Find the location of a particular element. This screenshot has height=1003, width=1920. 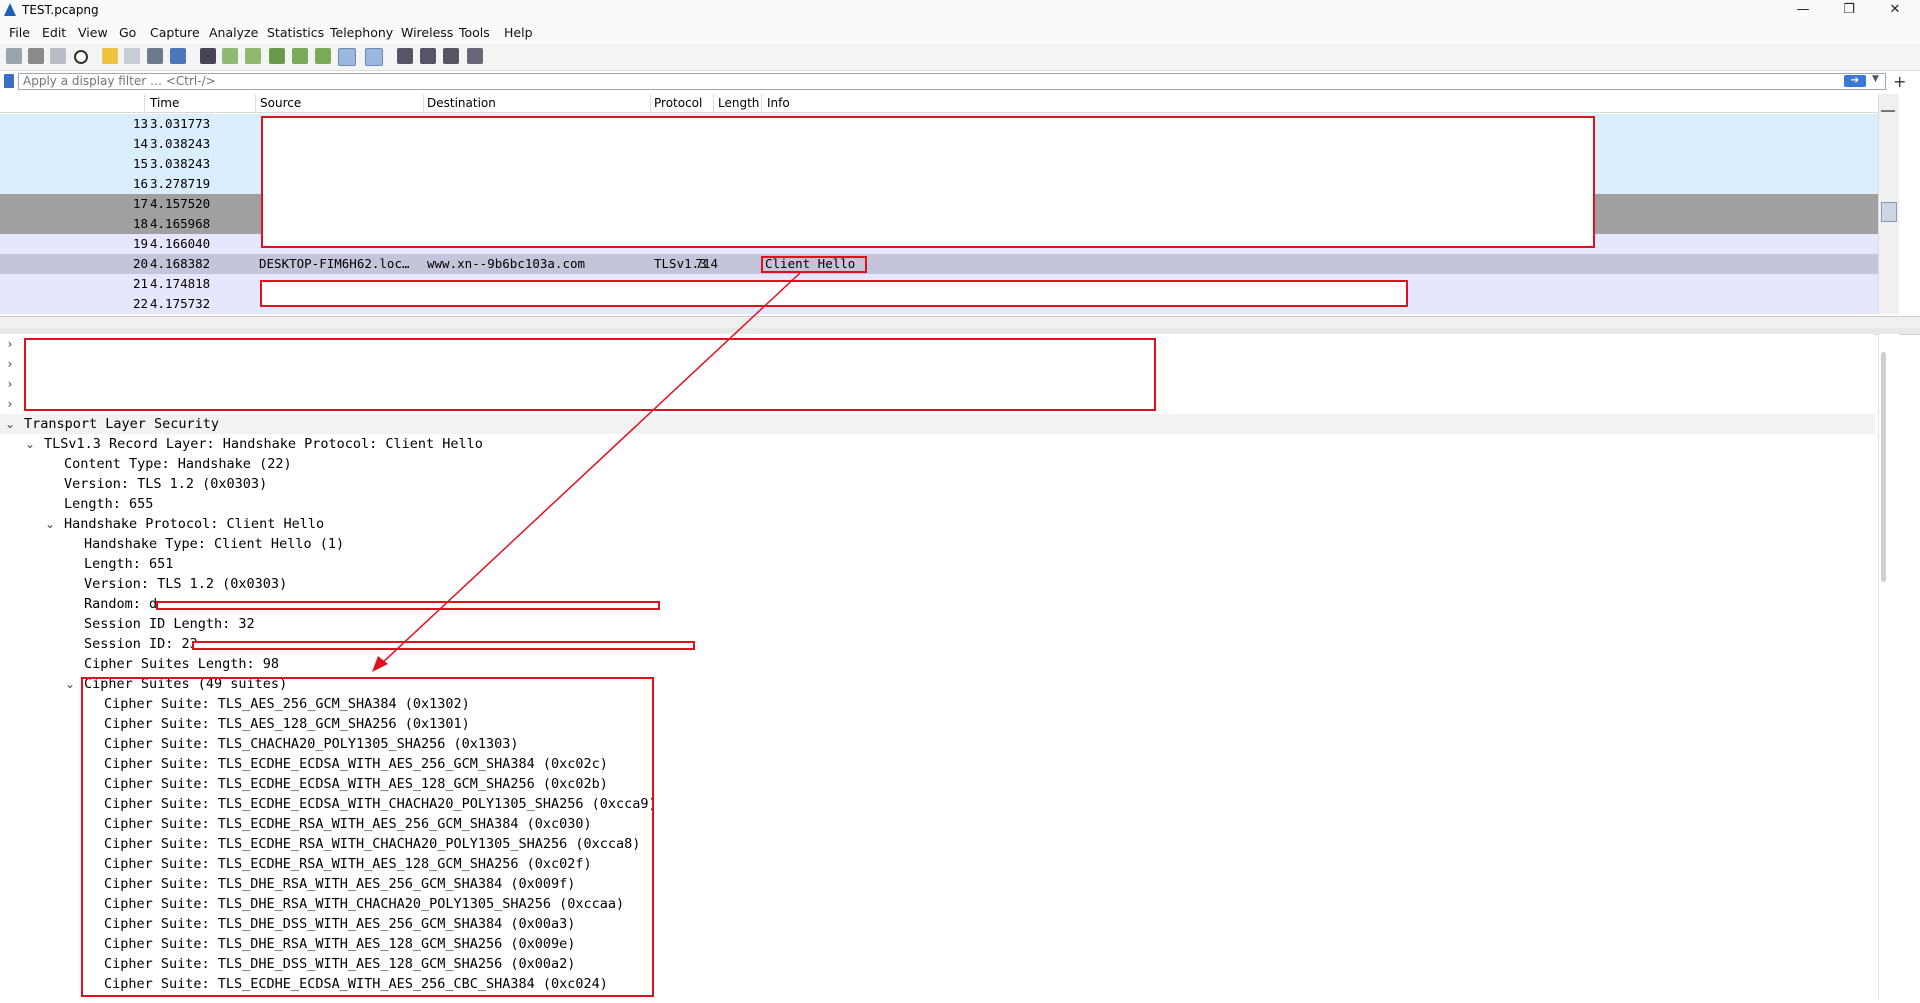

arrow-line is located at coordinates (590, 469).